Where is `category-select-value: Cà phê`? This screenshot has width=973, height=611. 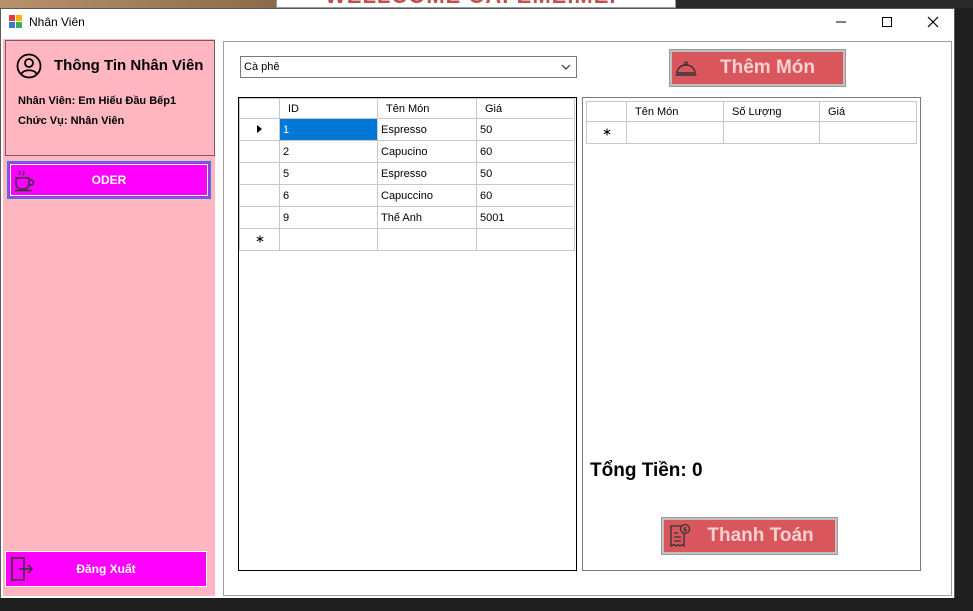
category-select-value: Cà phê is located at coordinates (262, 67).